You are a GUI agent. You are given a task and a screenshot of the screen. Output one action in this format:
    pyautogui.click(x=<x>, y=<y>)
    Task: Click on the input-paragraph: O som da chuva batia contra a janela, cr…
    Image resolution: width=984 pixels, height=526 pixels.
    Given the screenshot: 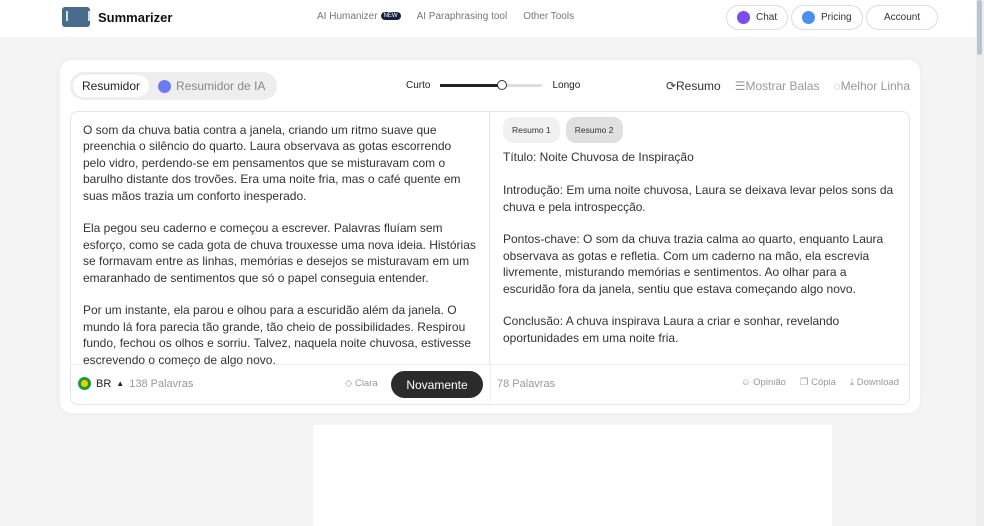 What is the action you would take?
    pyautogui.click(x=272, y=163)
    